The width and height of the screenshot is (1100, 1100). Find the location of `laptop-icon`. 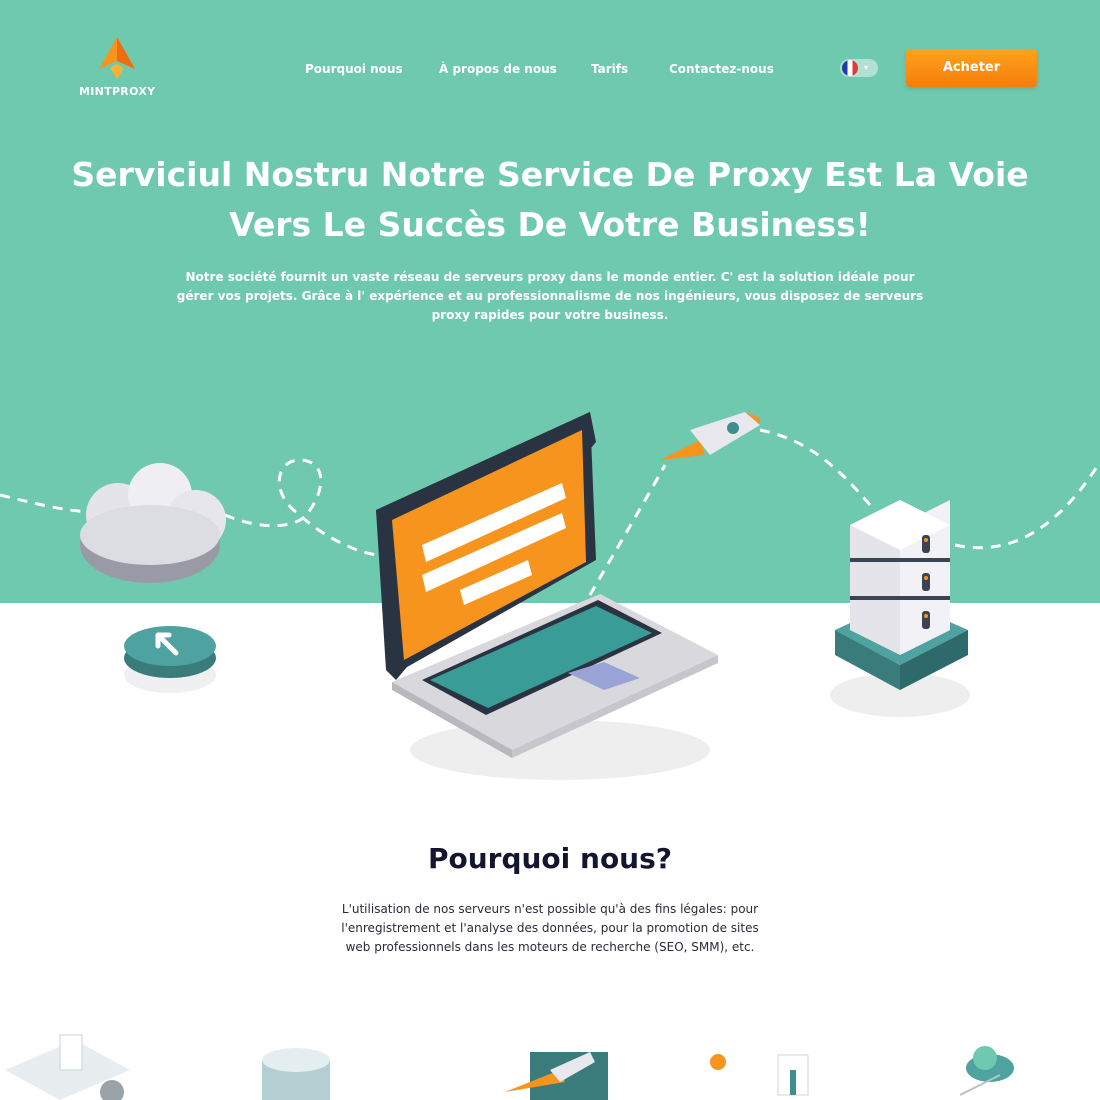

laptop-icon is located at coordinates (547, 596).